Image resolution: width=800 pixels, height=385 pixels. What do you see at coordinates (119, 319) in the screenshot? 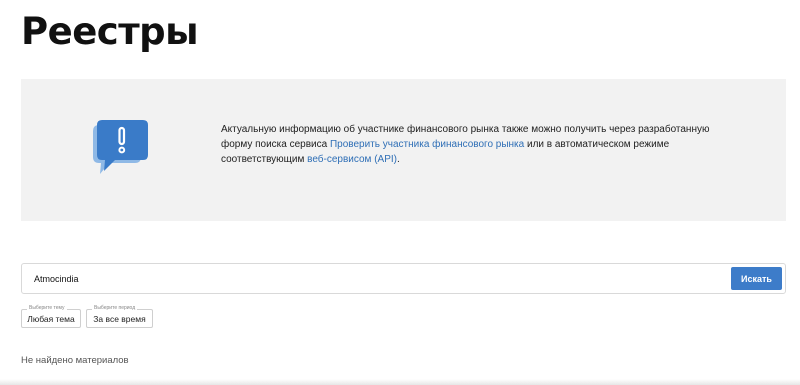
I see `period-filter-value: За все время` at bounding box center [119, 319].